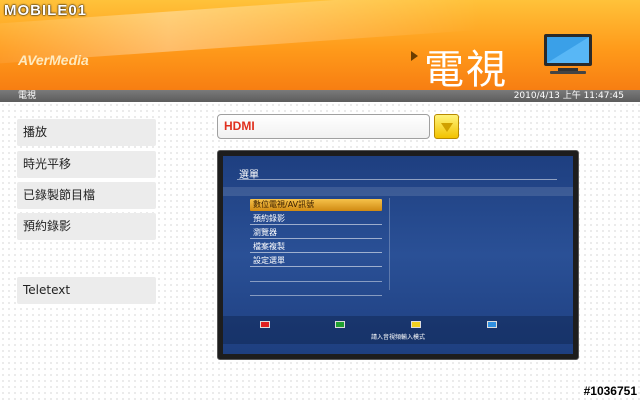 The width and height of the screenshot is (640, 400). I want to click on preview-menu-item: 檔案複製, so click(316, 247).